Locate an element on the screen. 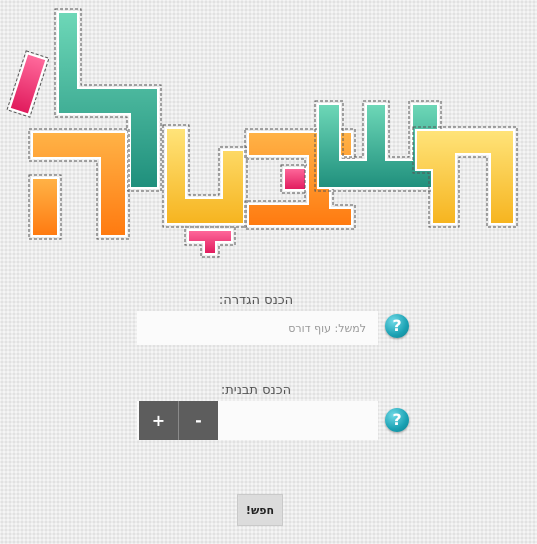 This screenshot has height=544, width=537. logo-yod-pink is located at coordinates (28, 84).